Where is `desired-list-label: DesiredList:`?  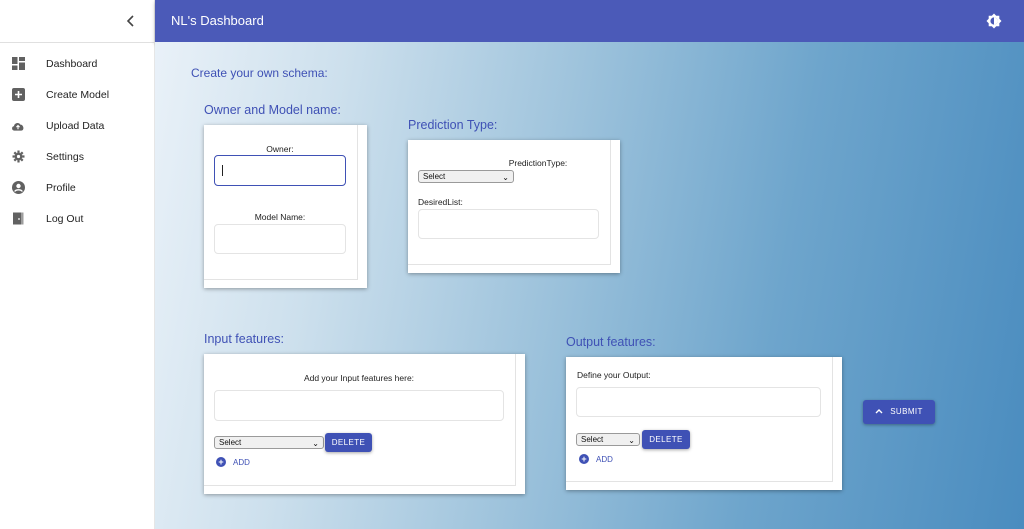
desired-list-label: DesiredList: is located at coordinates (440, 202).